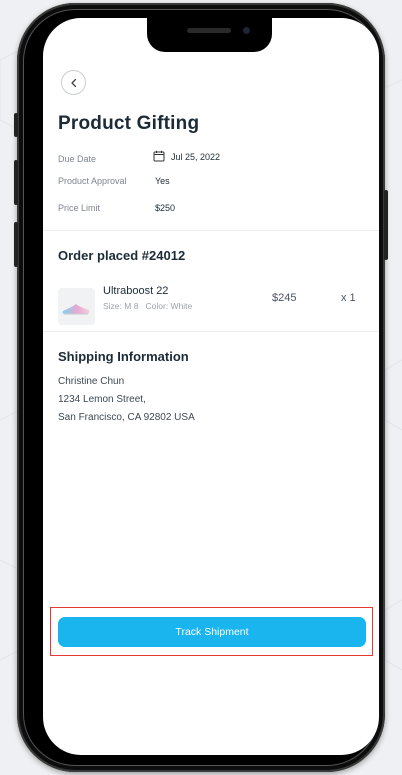 Image resolution: width=402 pixels, height=775 pixels. I want to click on approval-value: Yes, so click(162, 181).